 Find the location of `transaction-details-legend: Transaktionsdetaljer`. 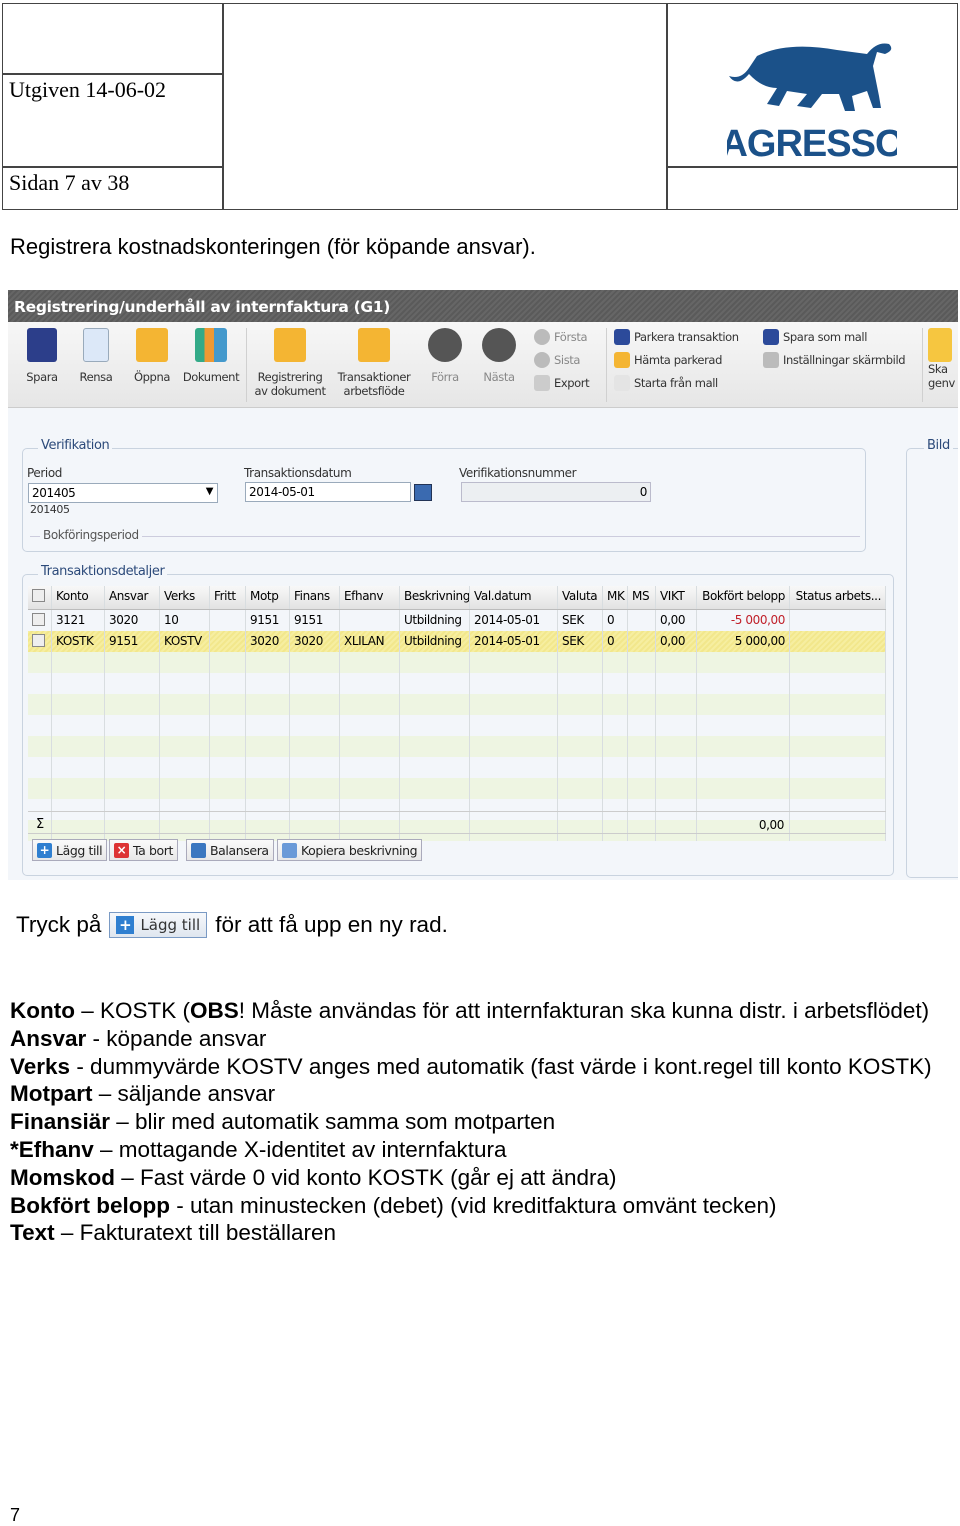

transaction-details-legend: Transaktionsdetaljer is located at coordinates (103, 571).